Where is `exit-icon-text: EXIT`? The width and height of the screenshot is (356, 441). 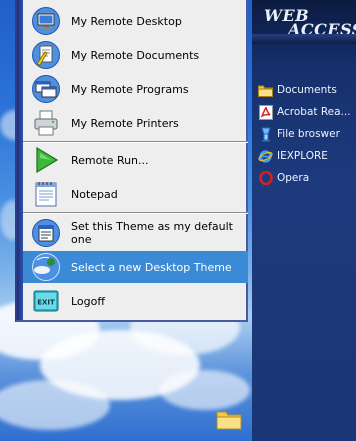 exit-icon-text: EXIT is located at coordinates (46, 303).